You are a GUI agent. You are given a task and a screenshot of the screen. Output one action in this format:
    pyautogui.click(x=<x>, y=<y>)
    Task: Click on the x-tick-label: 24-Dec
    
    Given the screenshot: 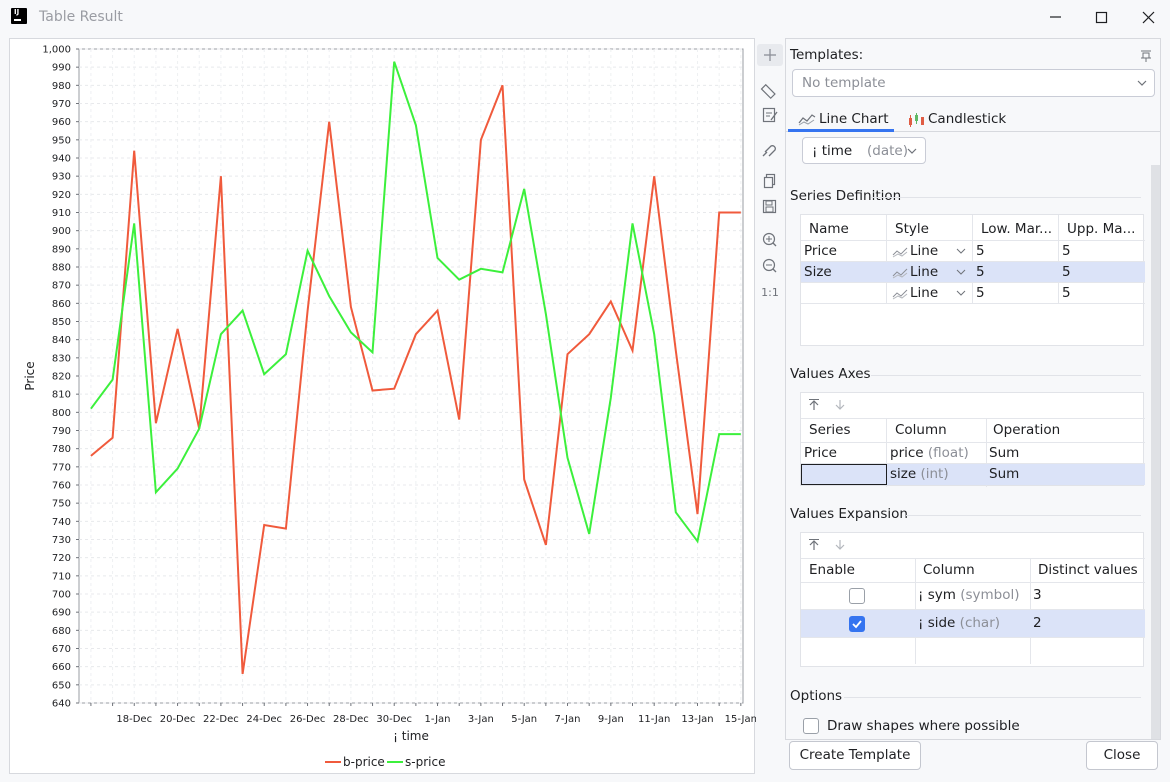 What is the action you would take?
    pyautogui.click(x=264, y=719)
    